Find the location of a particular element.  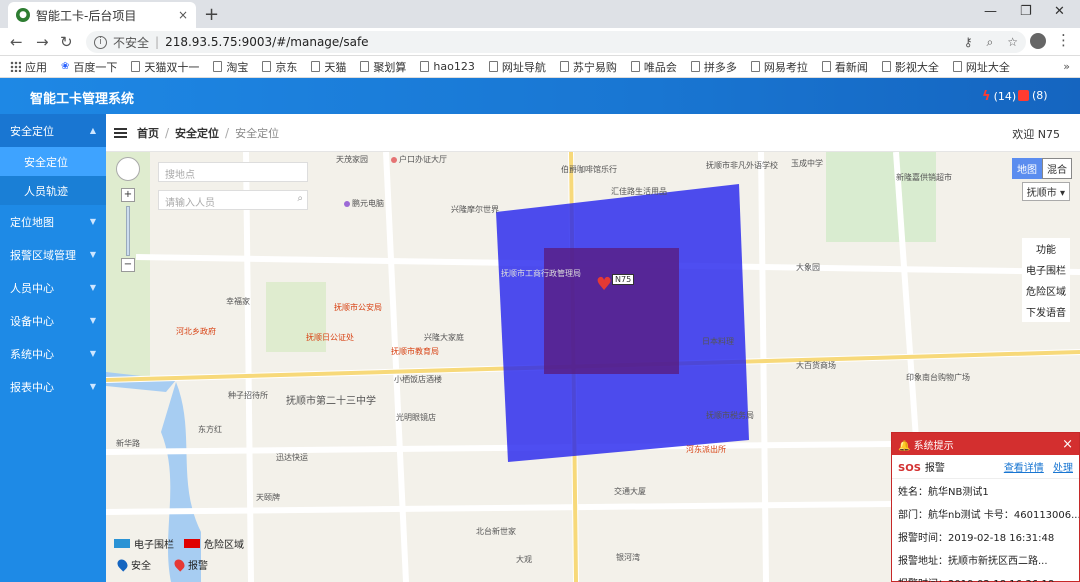

poi-label: 鹏元电脑 is located at coordinates (364, 203).